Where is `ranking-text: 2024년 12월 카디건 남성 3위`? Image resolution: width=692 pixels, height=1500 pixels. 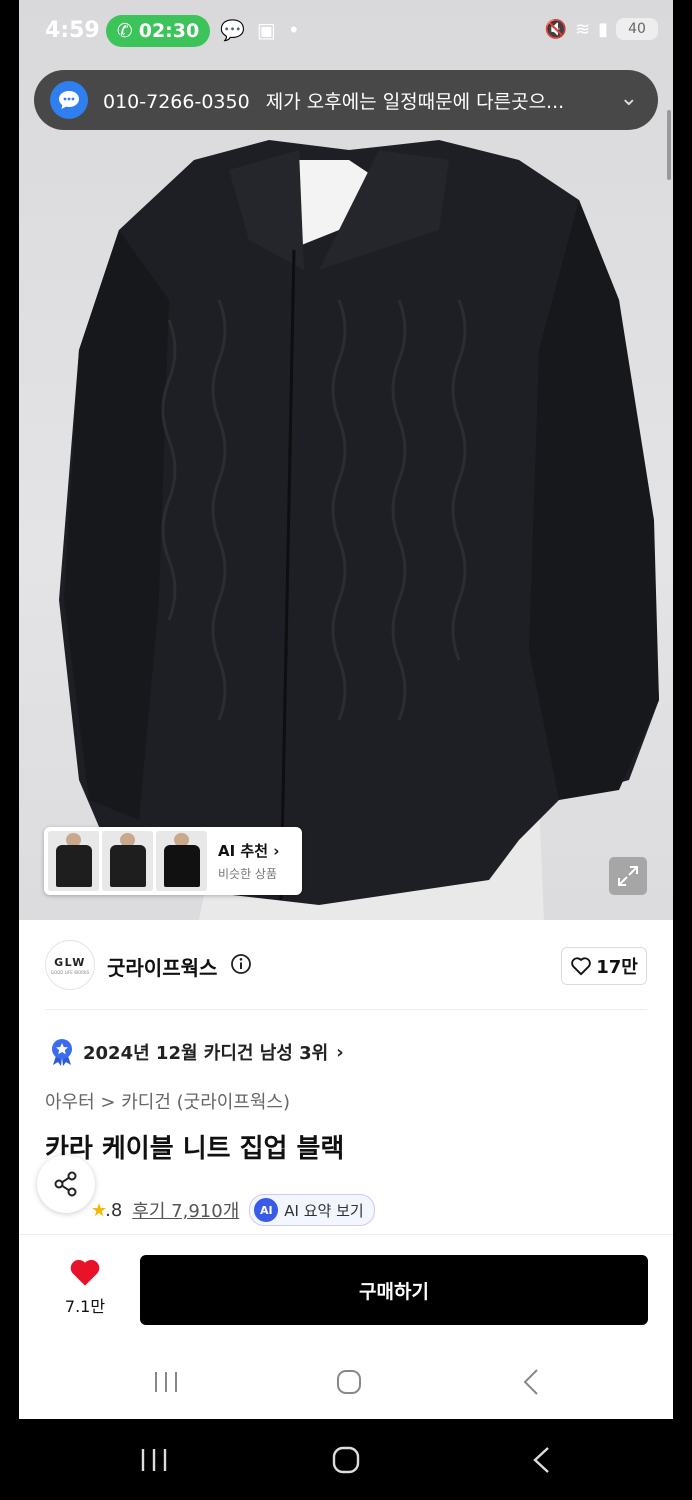
ranking-text: 2024년 12월 카디건 남성 3위 is located at coordinates (206, 1053).